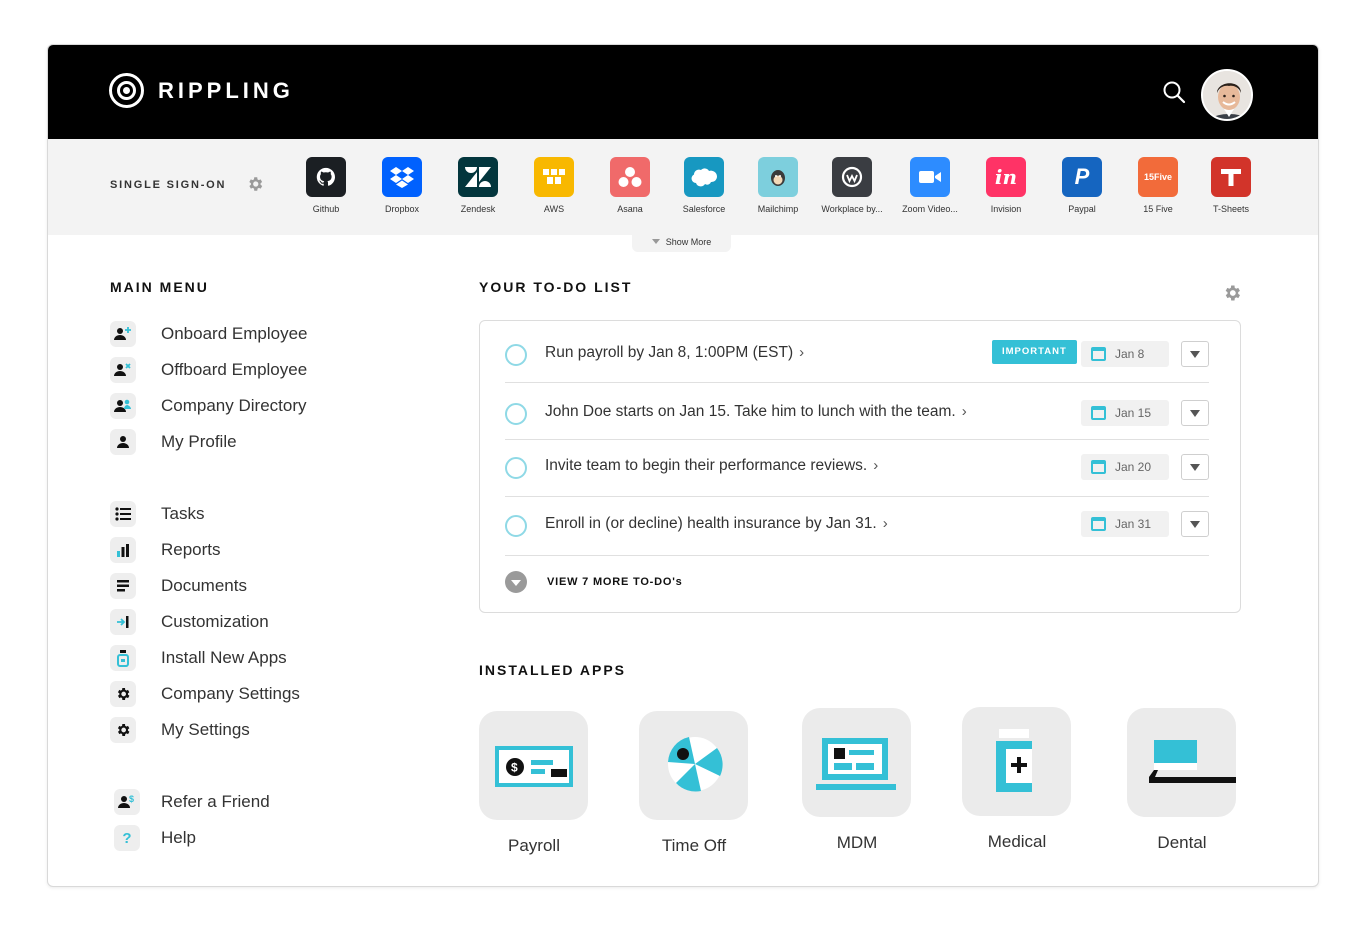 The height and width of the screenshot is (936, 1368). Describe the element at coordinates (1034, 352) in the screenshot. I see `important-badge: IMPORTANT` at that location.